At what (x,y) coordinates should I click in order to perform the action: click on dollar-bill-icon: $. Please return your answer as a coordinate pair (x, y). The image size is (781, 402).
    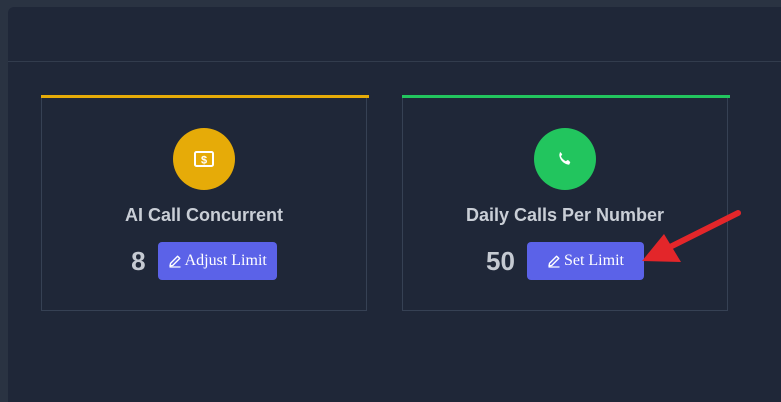
    Looking at the image, I should click on (204, 159).